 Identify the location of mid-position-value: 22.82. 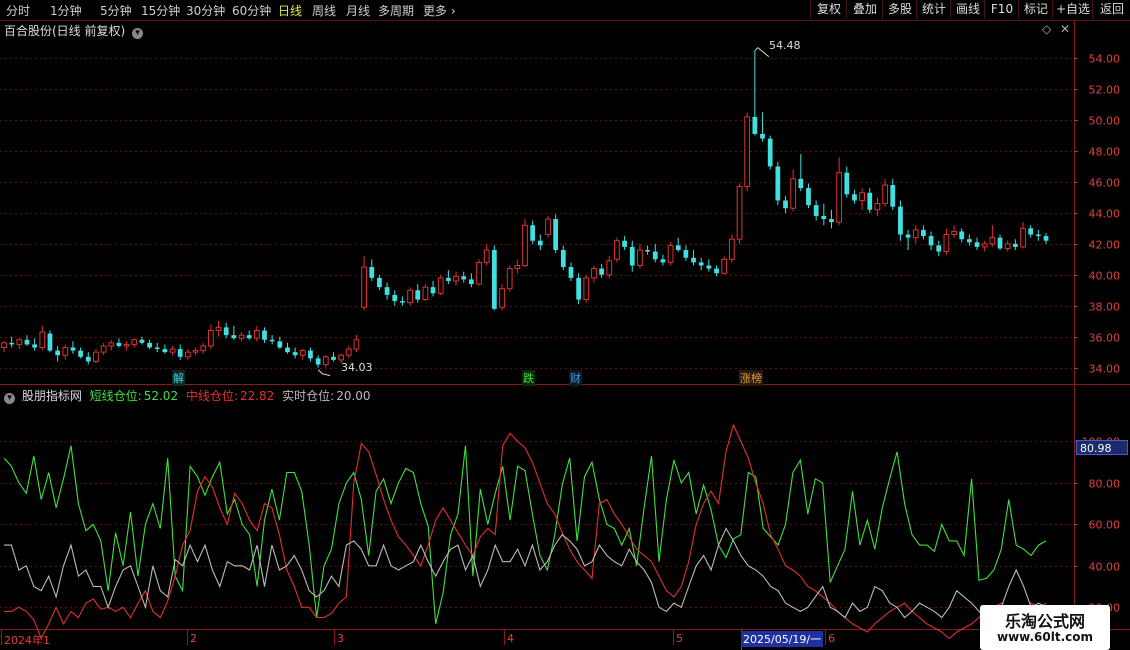
(257, 396).